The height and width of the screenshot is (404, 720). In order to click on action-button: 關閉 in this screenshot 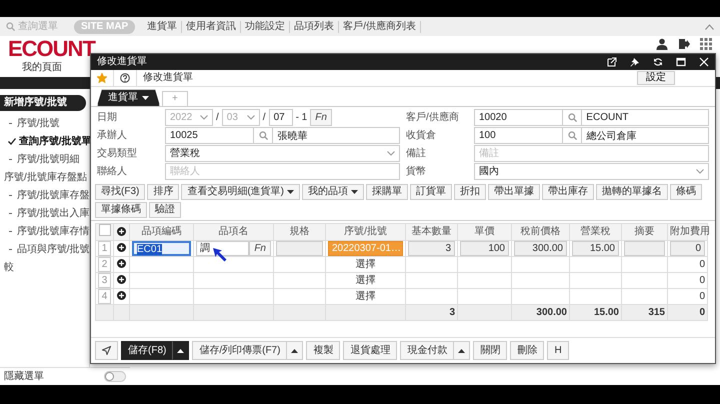, I will do `click(490, 350)`.